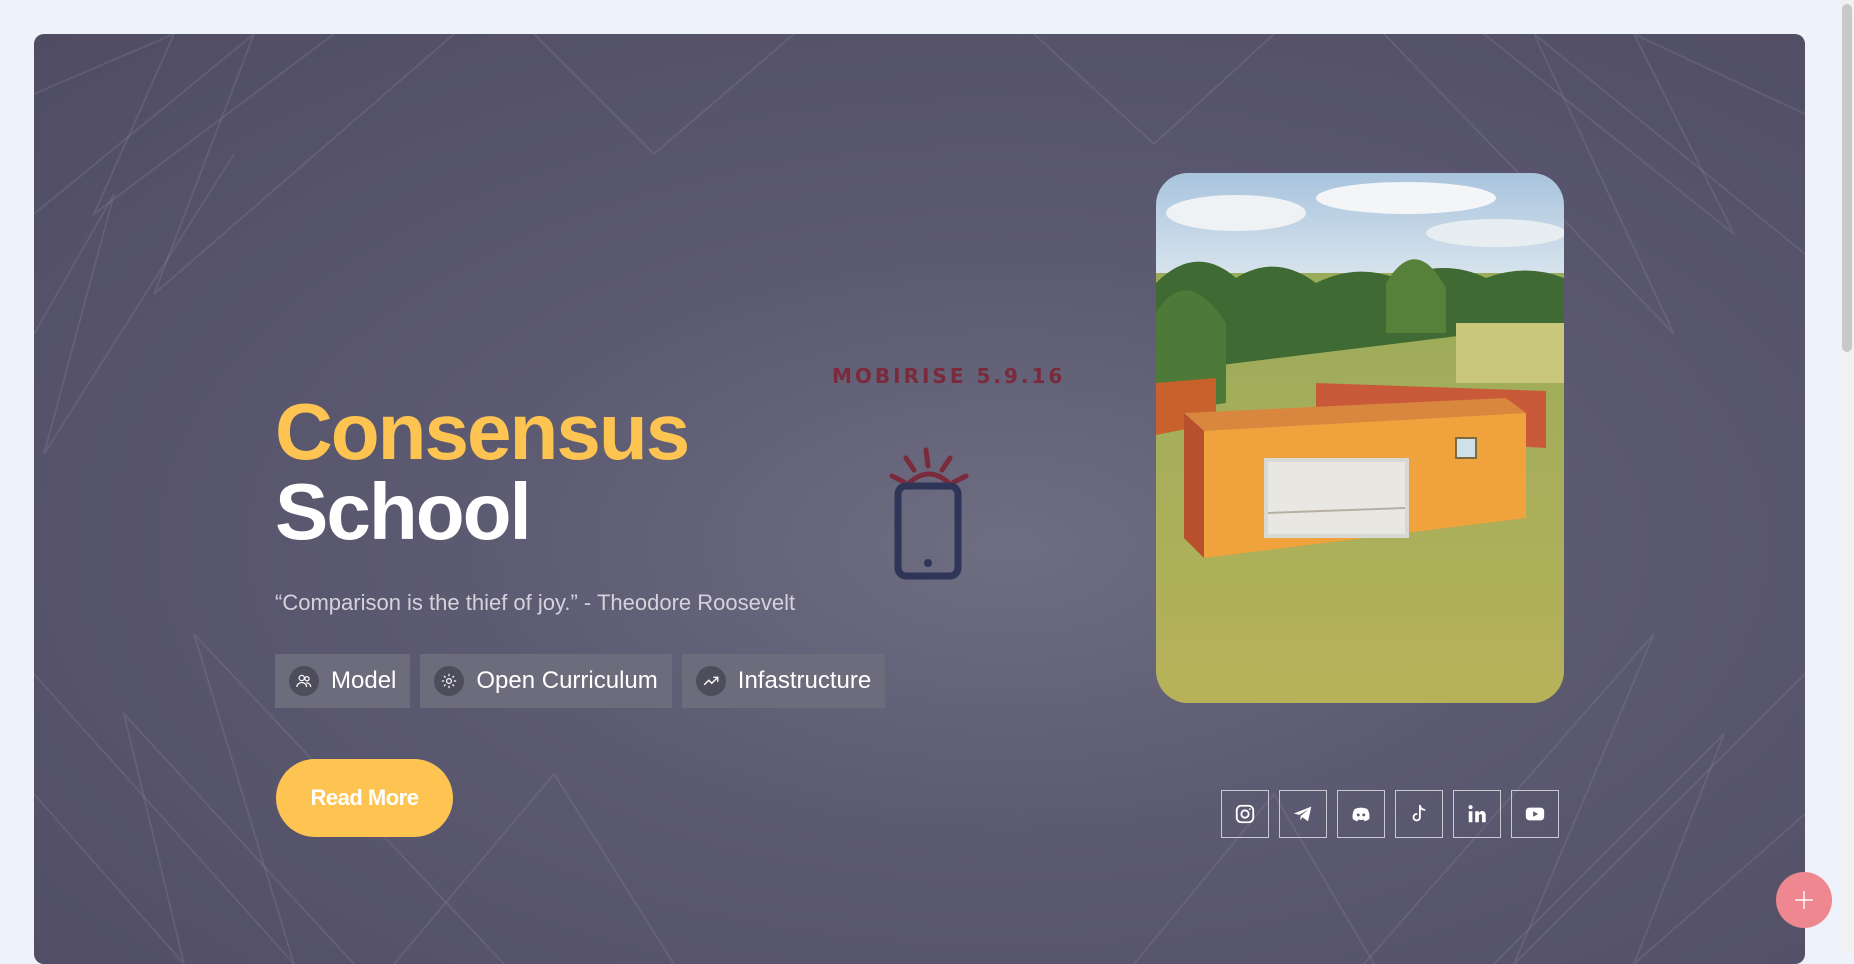 The height and width of the screenshot is (964, 1854). I want to click on add-block-button, so click(1804, 900).